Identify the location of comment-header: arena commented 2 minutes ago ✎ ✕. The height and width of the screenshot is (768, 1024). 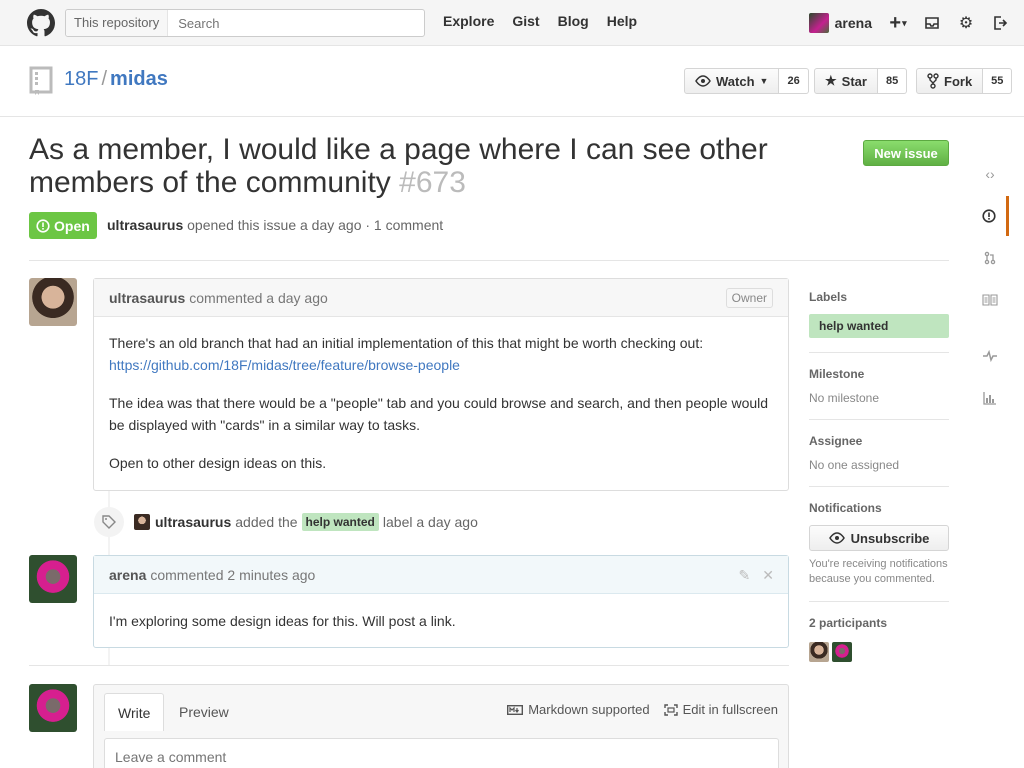
(441, 575).